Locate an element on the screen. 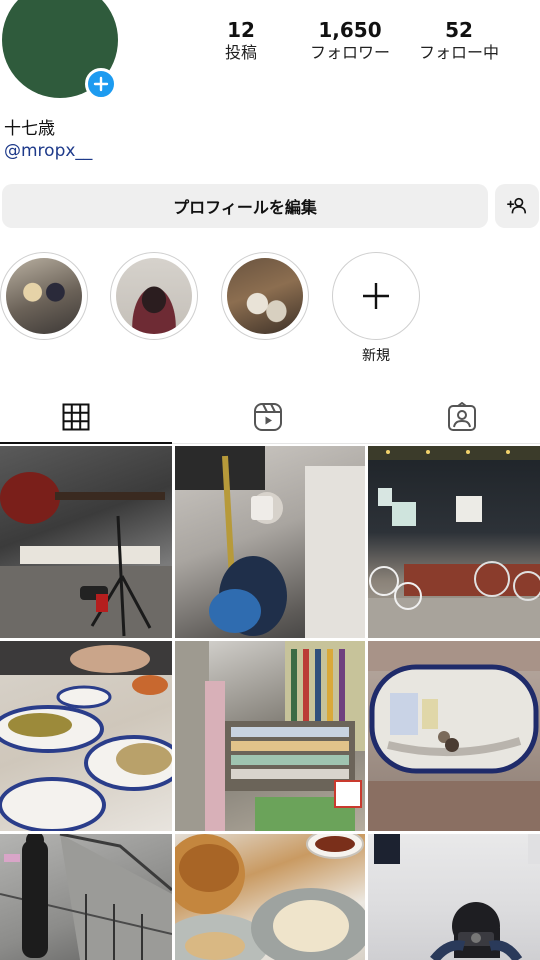 The image size is (540, 960). person-add-icon is located at coordinates (517, 205).